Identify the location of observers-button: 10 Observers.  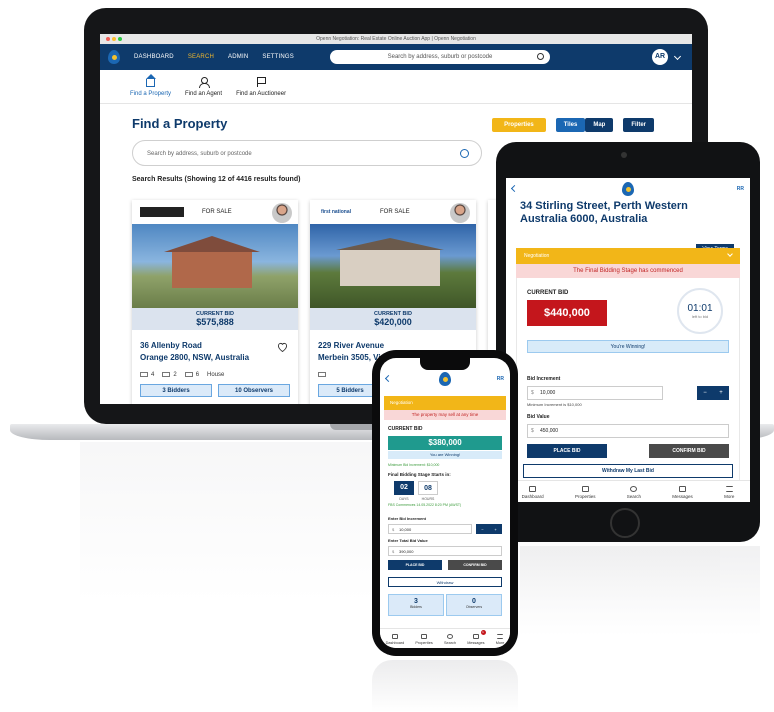
(254, 391).